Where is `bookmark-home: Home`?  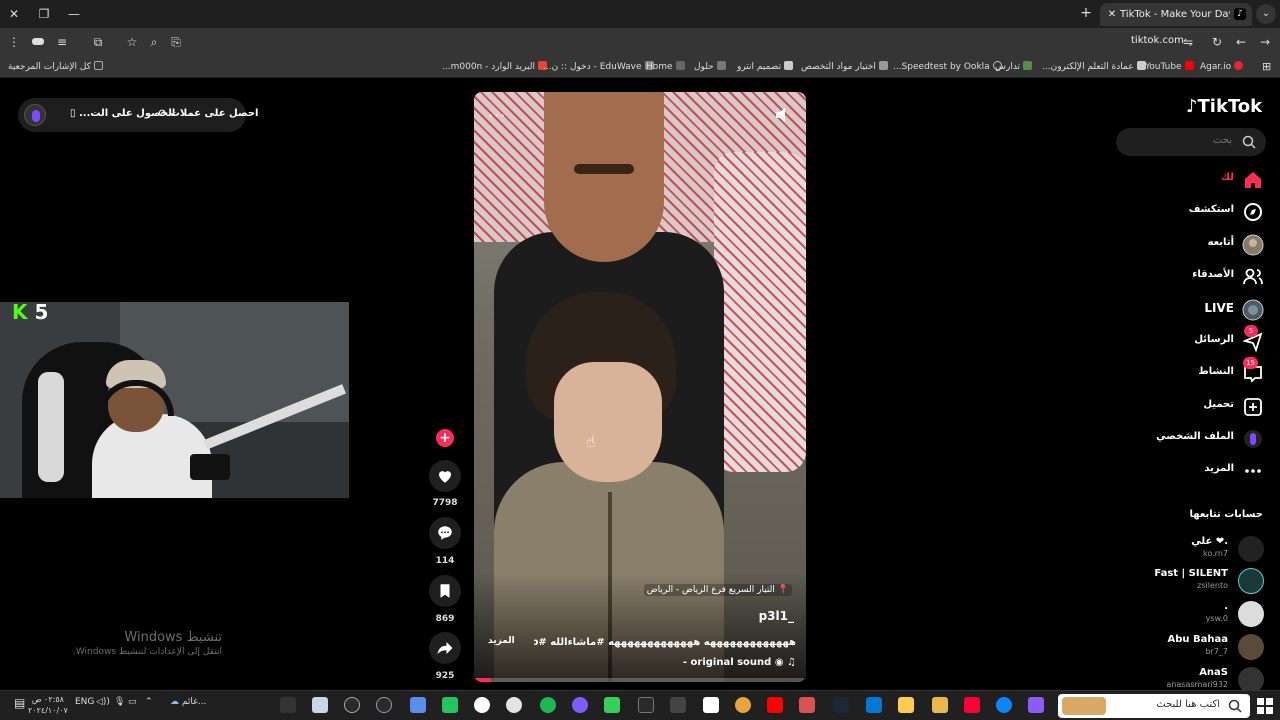
bookmark-home: Home is located at coordinates (665, 66).